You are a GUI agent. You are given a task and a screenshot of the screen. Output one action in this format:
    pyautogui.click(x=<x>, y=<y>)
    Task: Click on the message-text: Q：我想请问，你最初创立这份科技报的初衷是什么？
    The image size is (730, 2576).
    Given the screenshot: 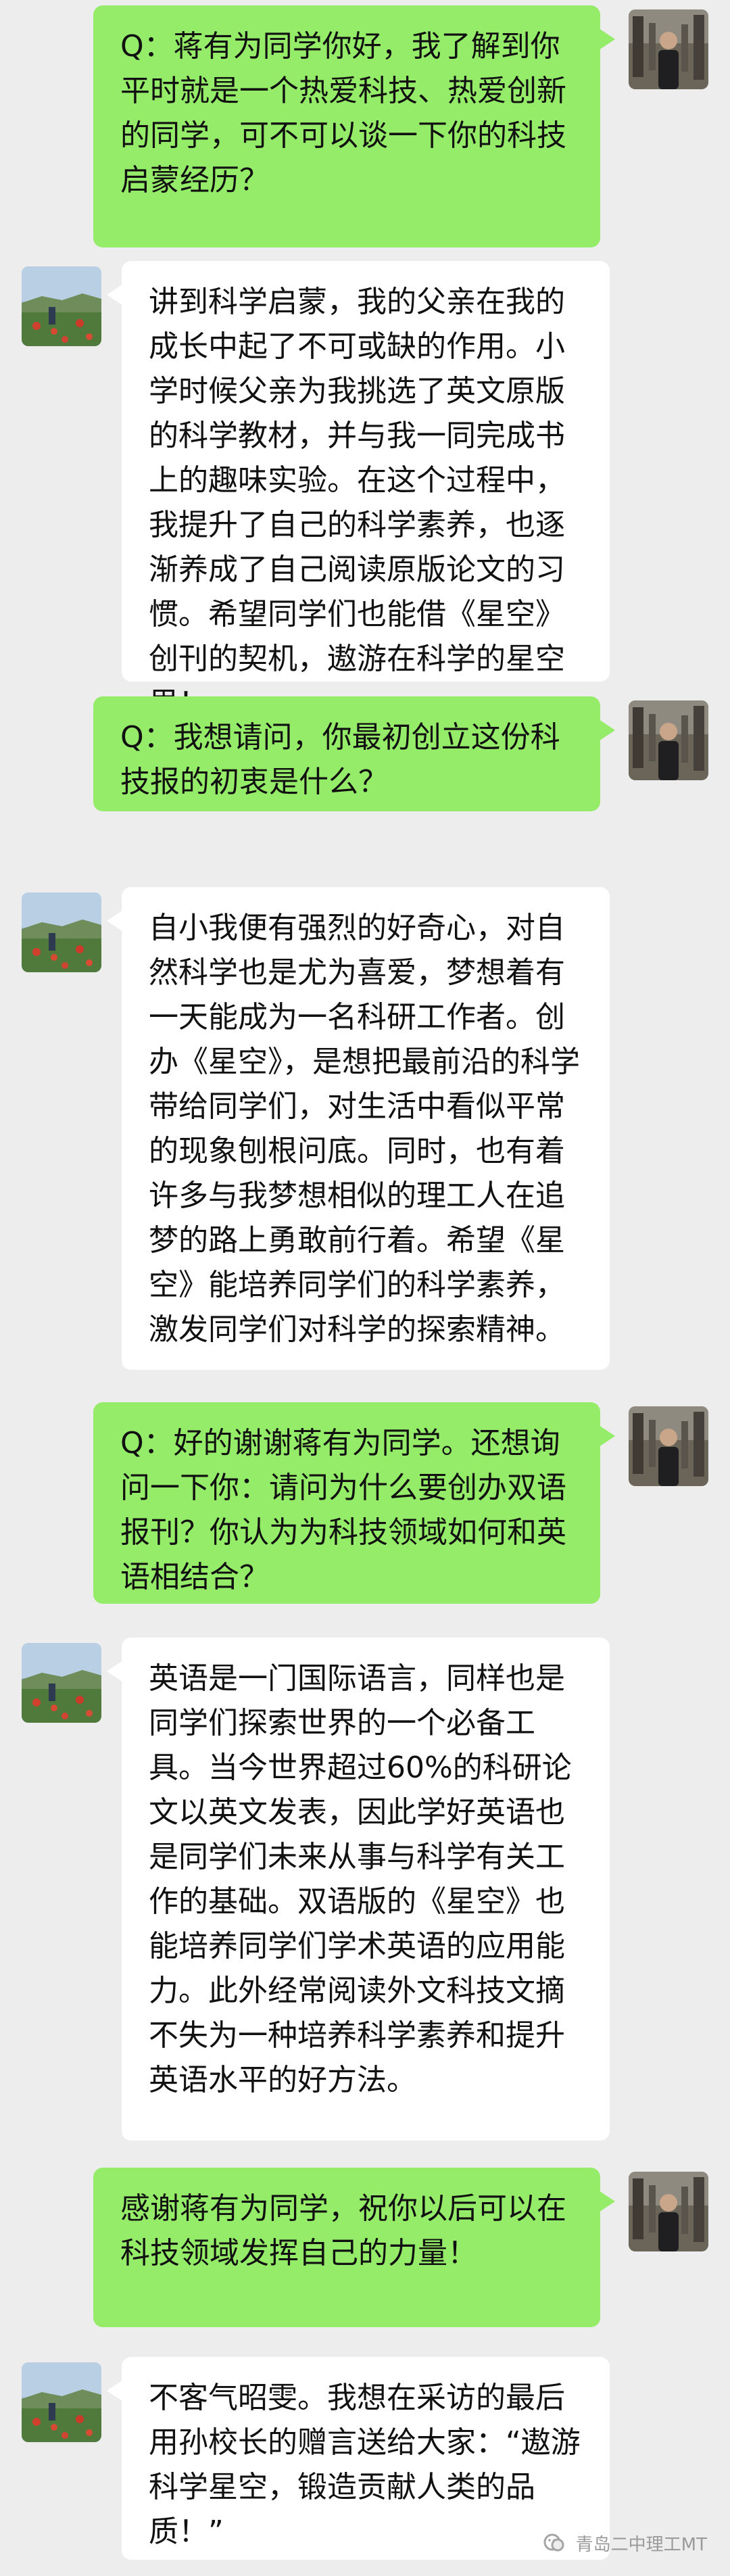 What is the action you would take?
    pyautogui.click(x=340, y=759)
    